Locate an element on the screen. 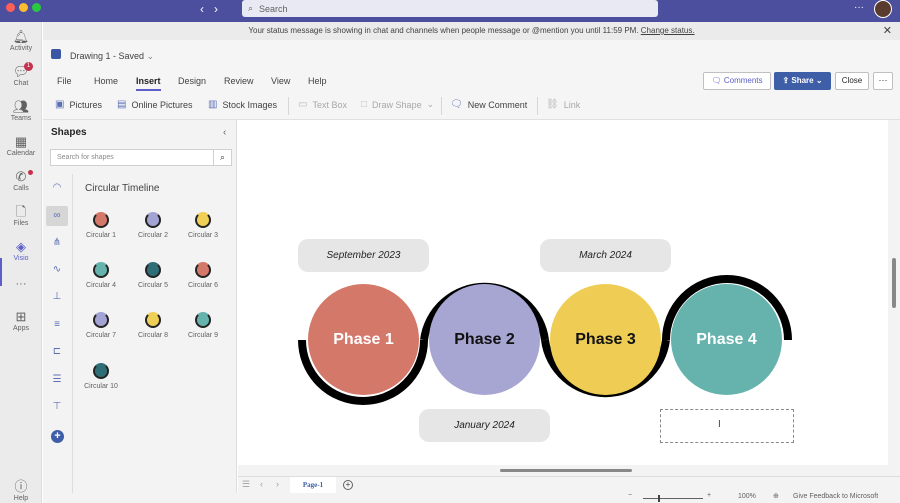  pictures-button: ▣ Pictures is located at coordinates (78, 104).